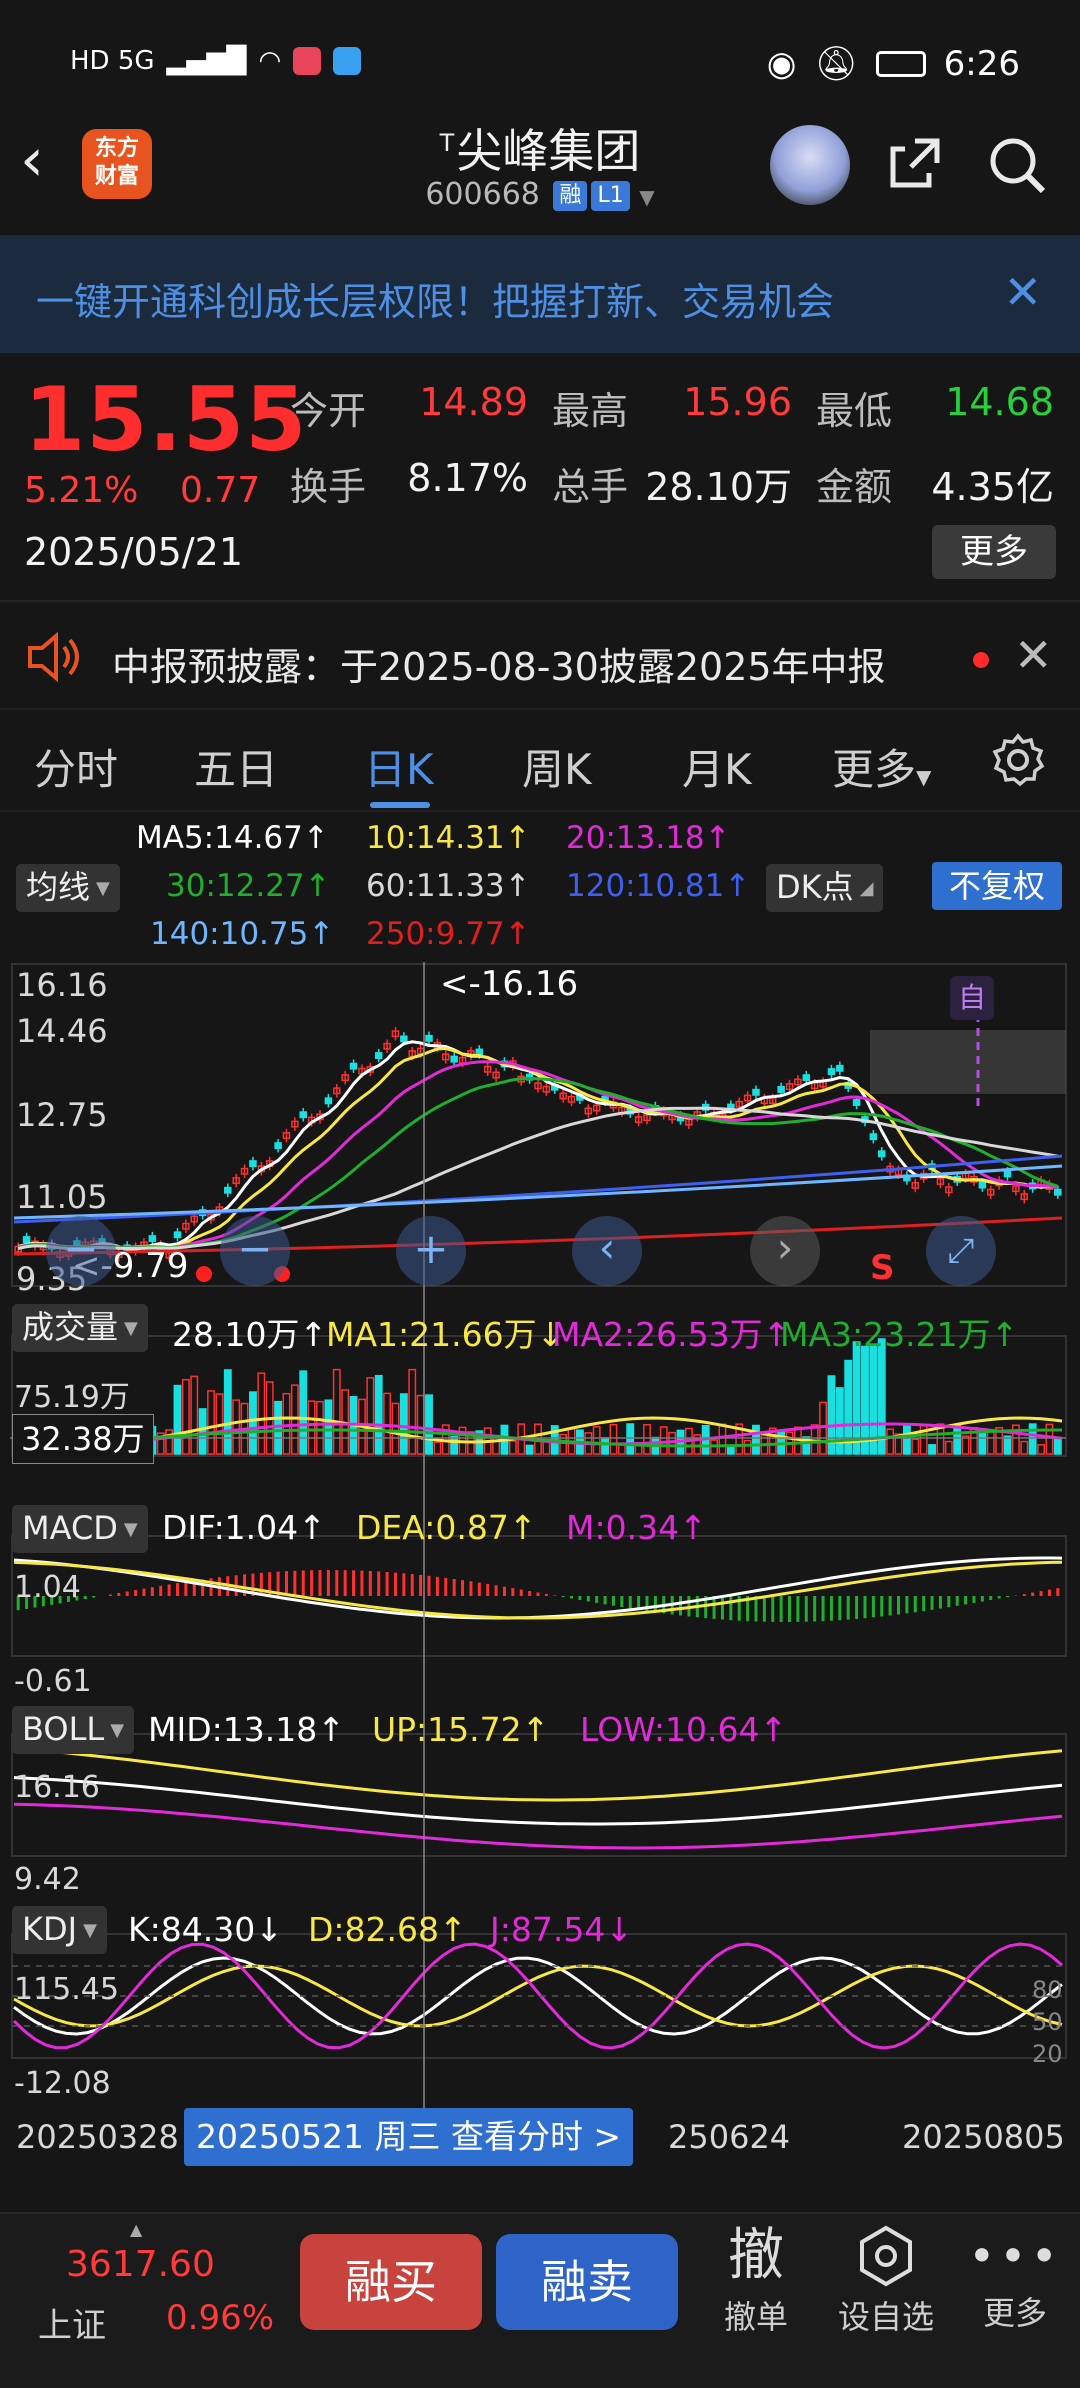  I want to click on ma-select-button: 均线 ▼, so click(68, 888).